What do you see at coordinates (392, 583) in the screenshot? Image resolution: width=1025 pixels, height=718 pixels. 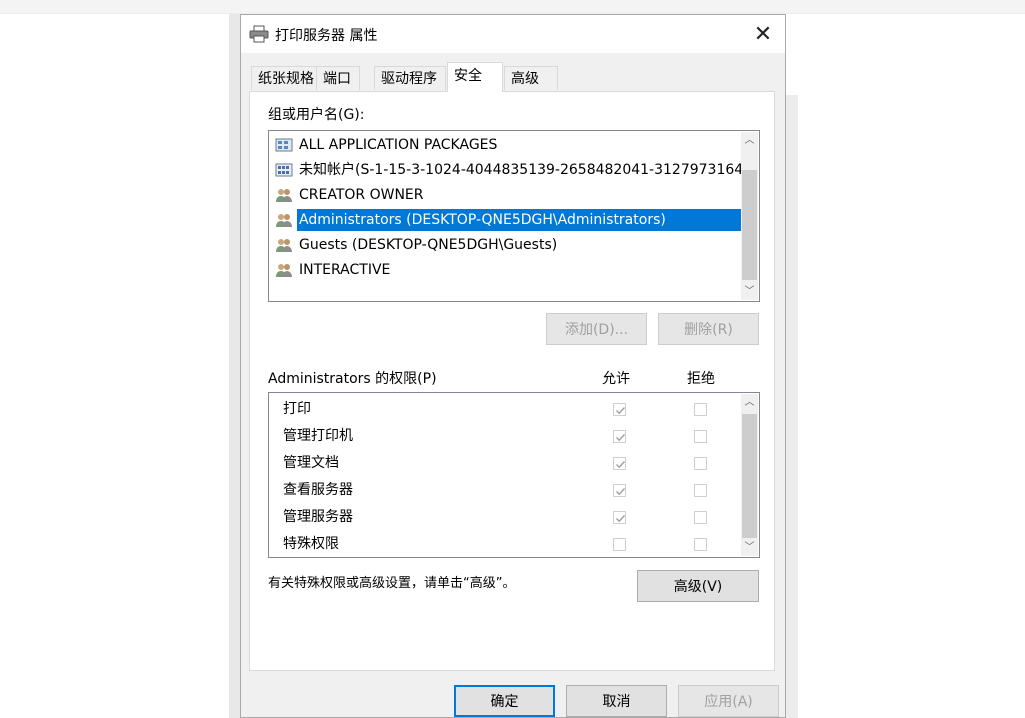 I see `advanced-hint-text: 有关特殊权限或高级设置，请单击“高级”。` at bounding box center [392, 583].